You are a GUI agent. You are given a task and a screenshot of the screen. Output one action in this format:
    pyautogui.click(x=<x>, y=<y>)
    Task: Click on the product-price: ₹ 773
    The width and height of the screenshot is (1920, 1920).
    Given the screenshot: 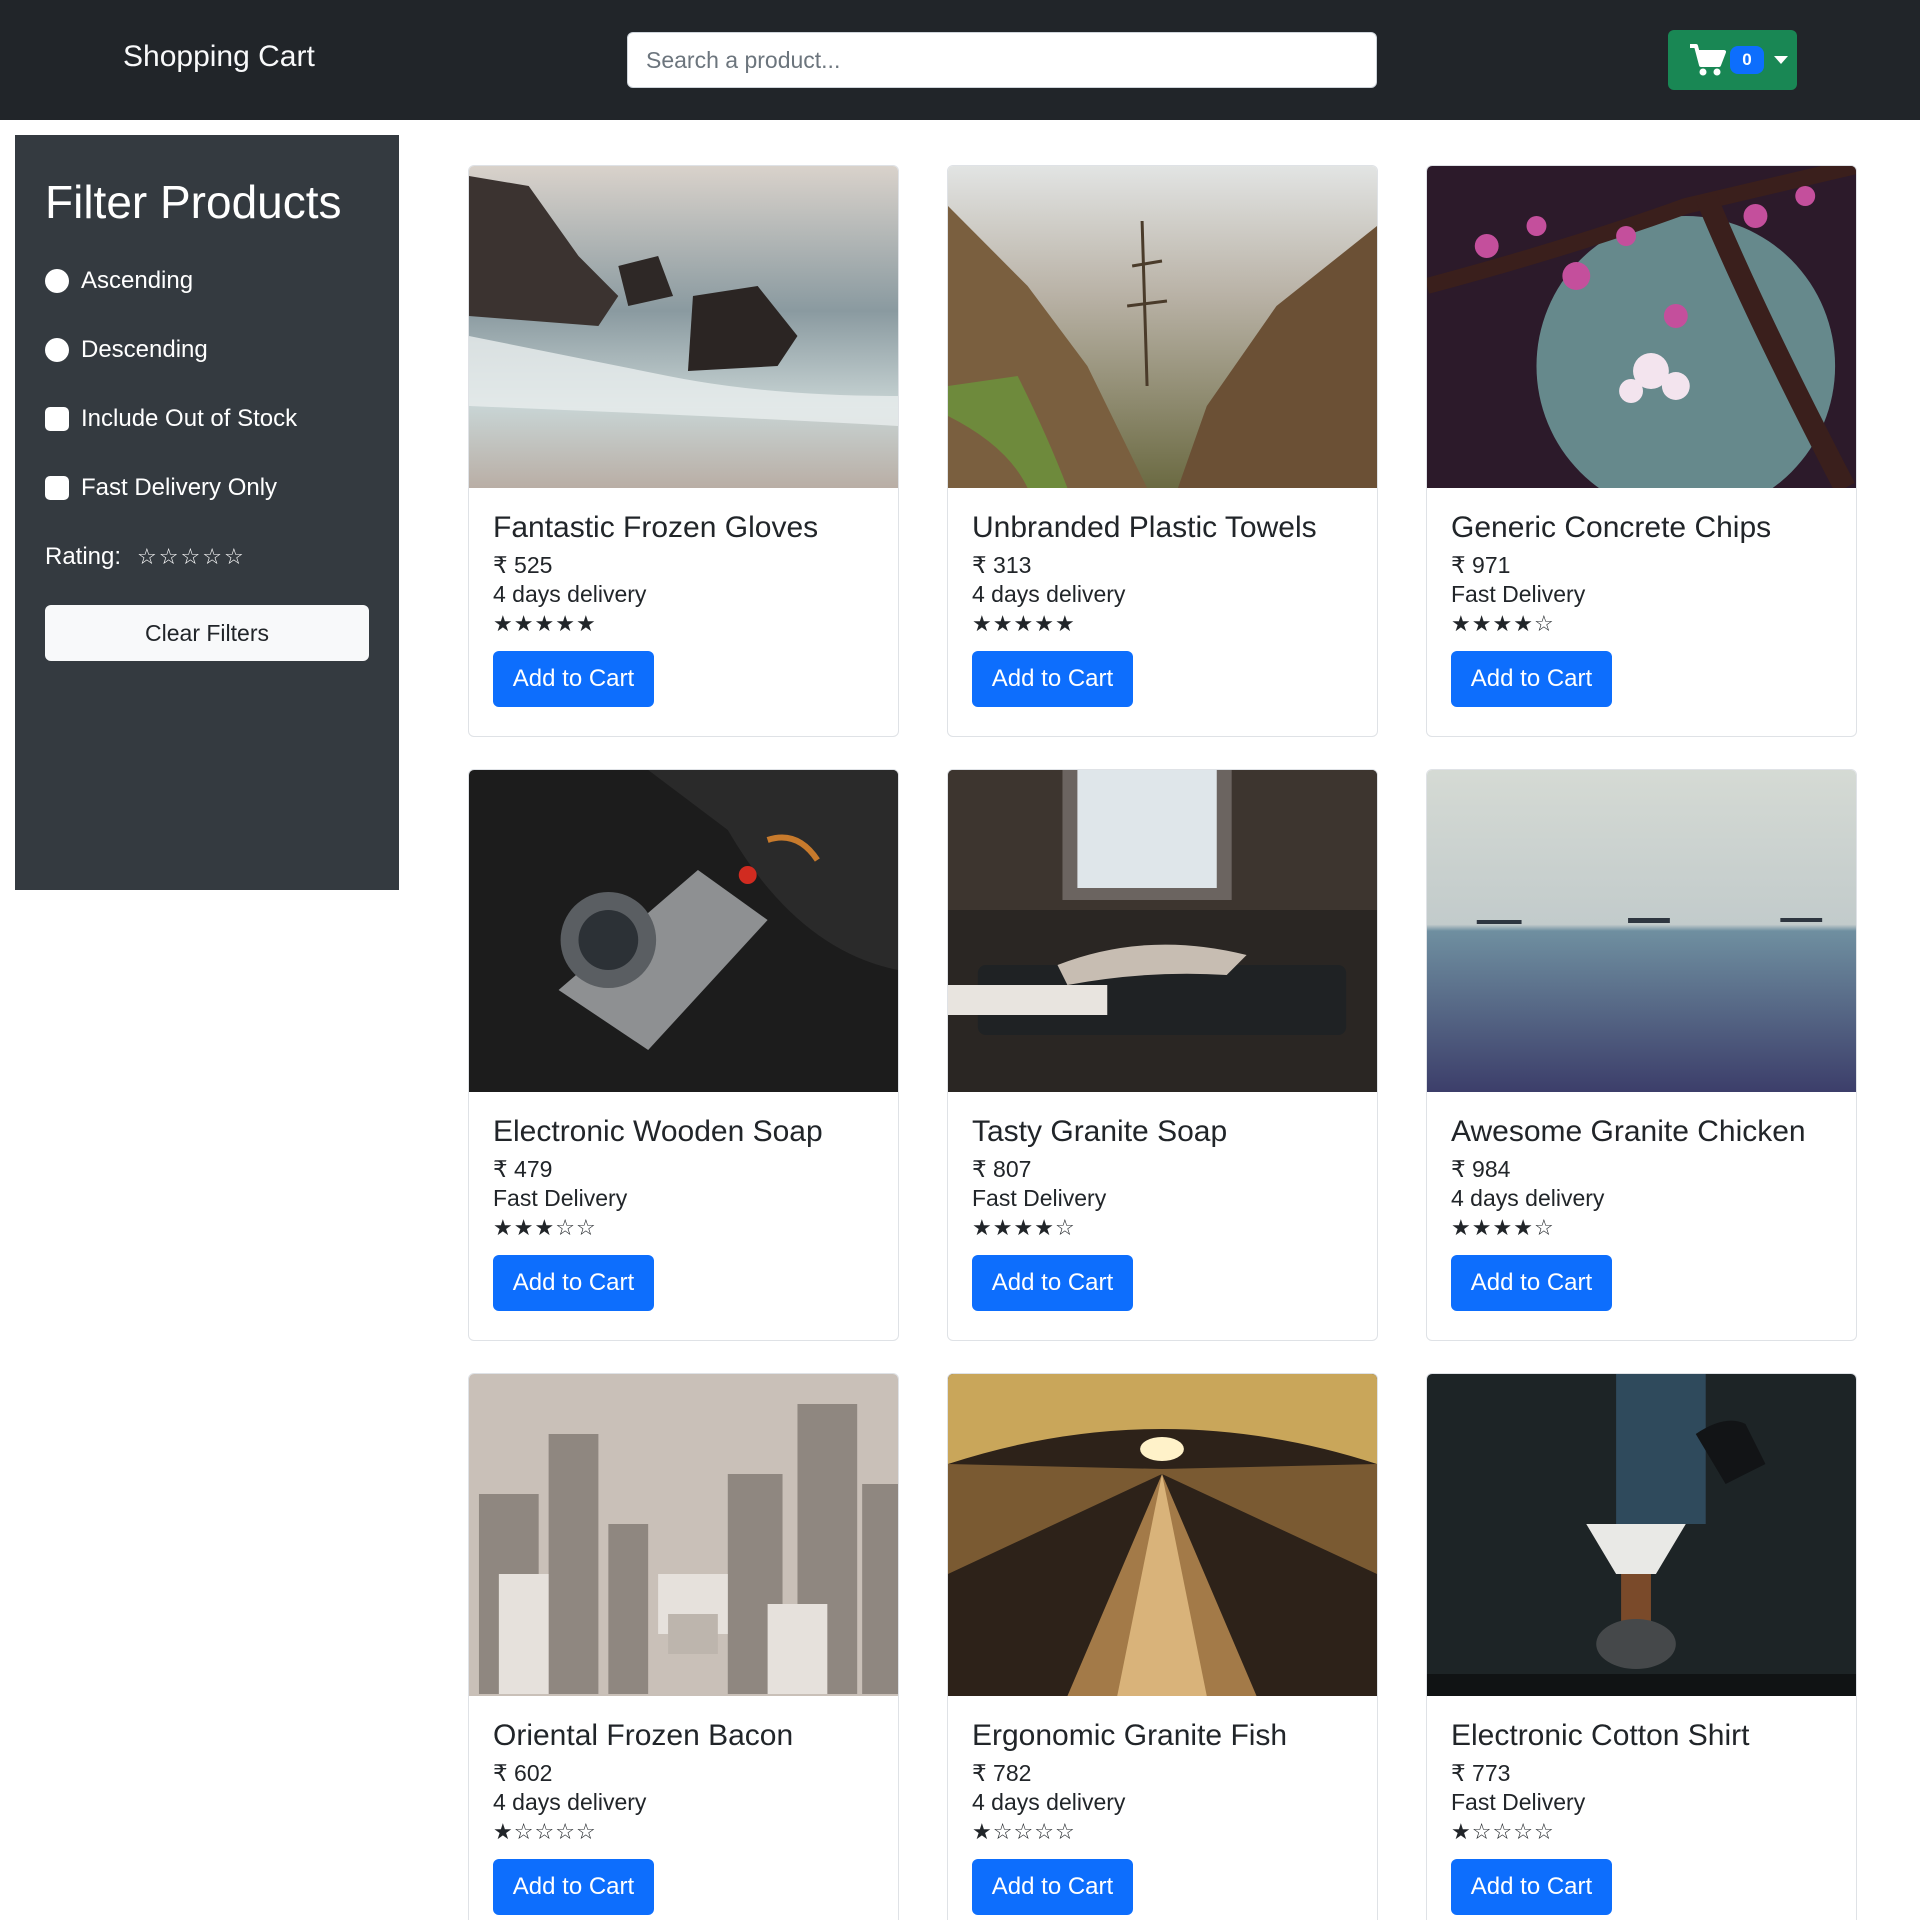 What is the action you would take?
    pyautogui.click(x=1641, y=1773)
    